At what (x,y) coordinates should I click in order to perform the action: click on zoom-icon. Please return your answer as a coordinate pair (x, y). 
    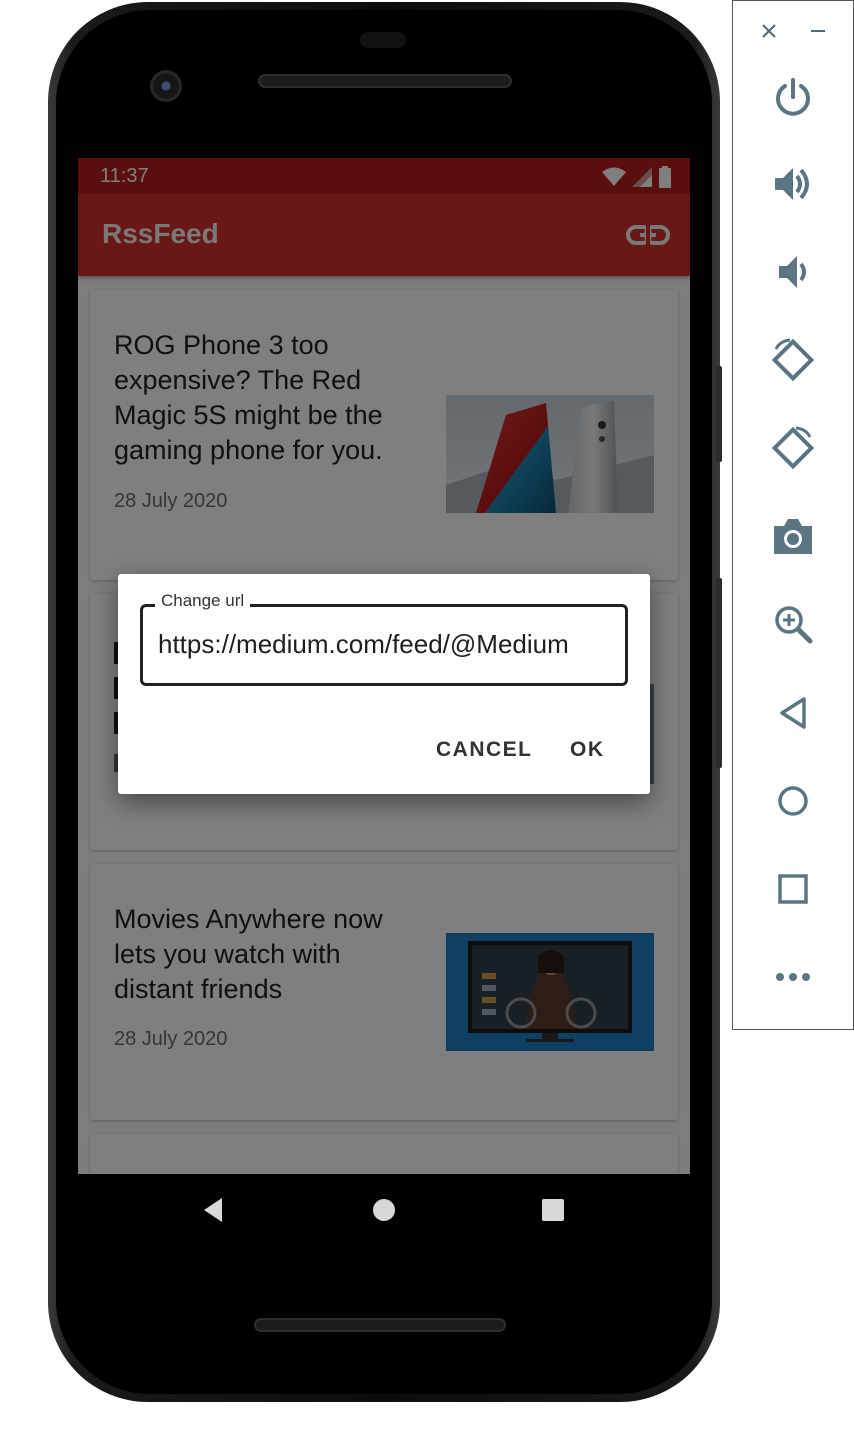
    Looking at the image, I should click on (794, 625).